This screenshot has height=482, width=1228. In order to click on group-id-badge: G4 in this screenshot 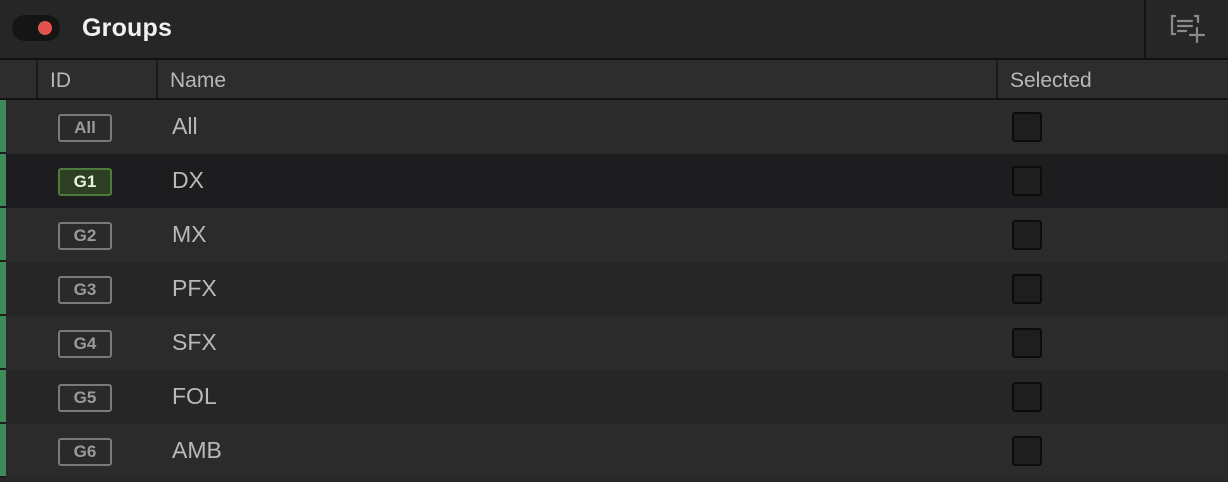, I will do `click(85, 344)`.